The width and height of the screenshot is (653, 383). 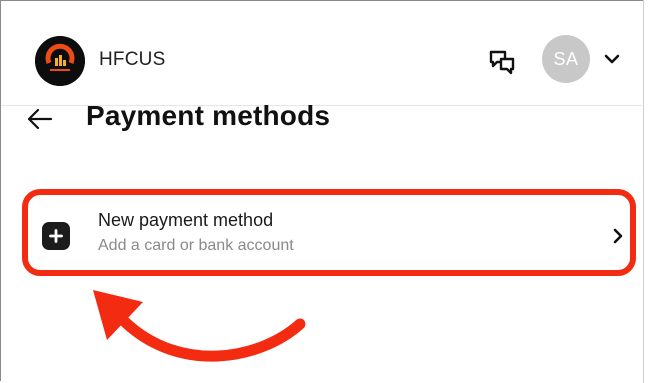 I want to click on scrollbar-gutter, so click(x=648, y=191).